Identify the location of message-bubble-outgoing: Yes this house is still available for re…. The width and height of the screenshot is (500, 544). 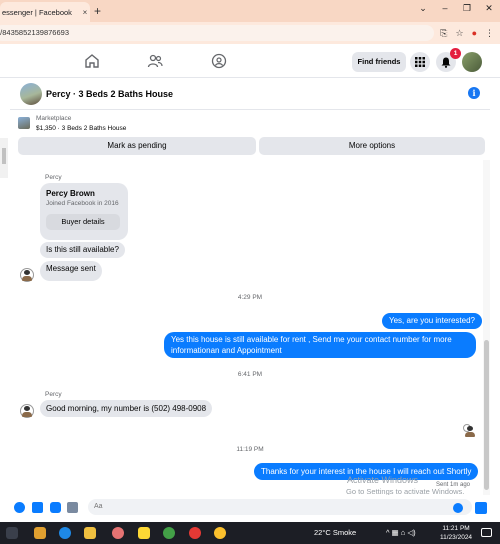
(320, 345).